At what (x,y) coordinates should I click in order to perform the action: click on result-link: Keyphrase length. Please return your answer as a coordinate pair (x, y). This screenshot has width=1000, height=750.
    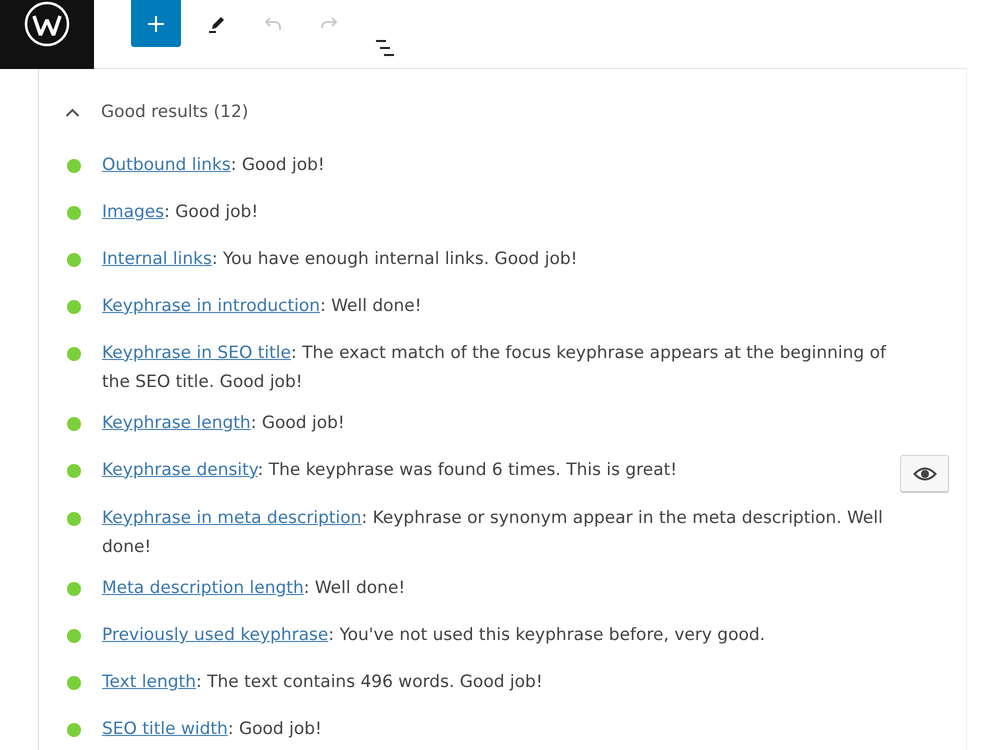
    Looking at the image, I should click on (176, 423).